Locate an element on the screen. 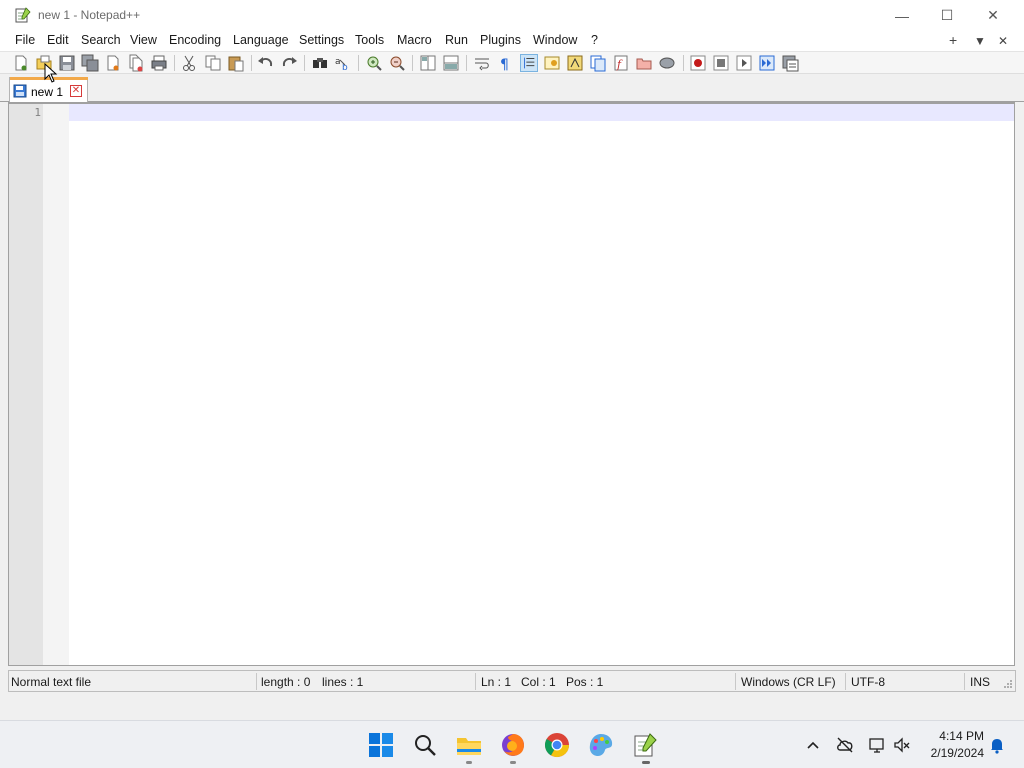 This screenshot has height=768, width=1024. fold-margin is located at coordinates (56, 384).